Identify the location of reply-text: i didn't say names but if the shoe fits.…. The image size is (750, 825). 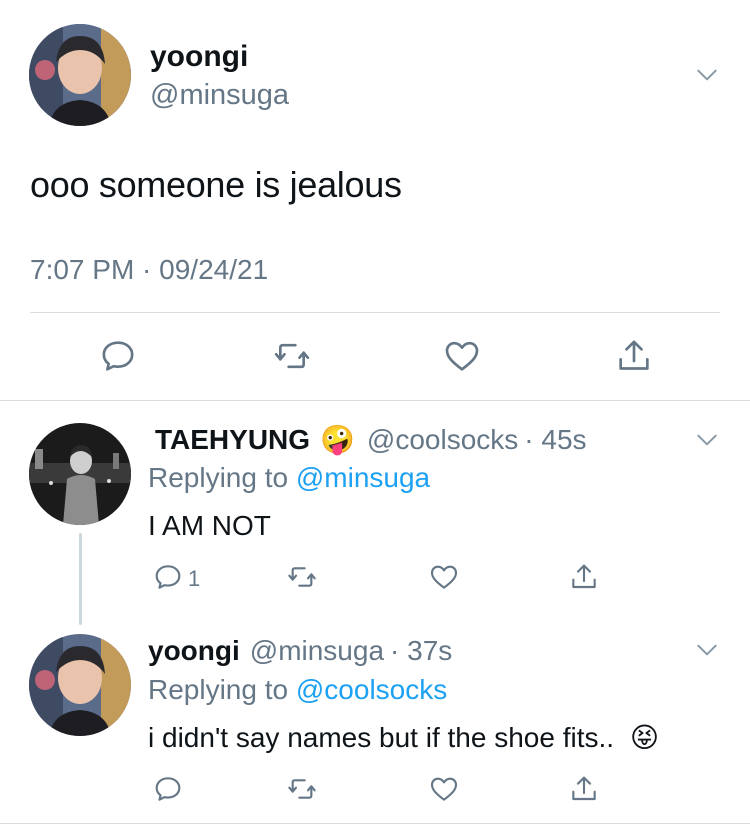
(403, 738).